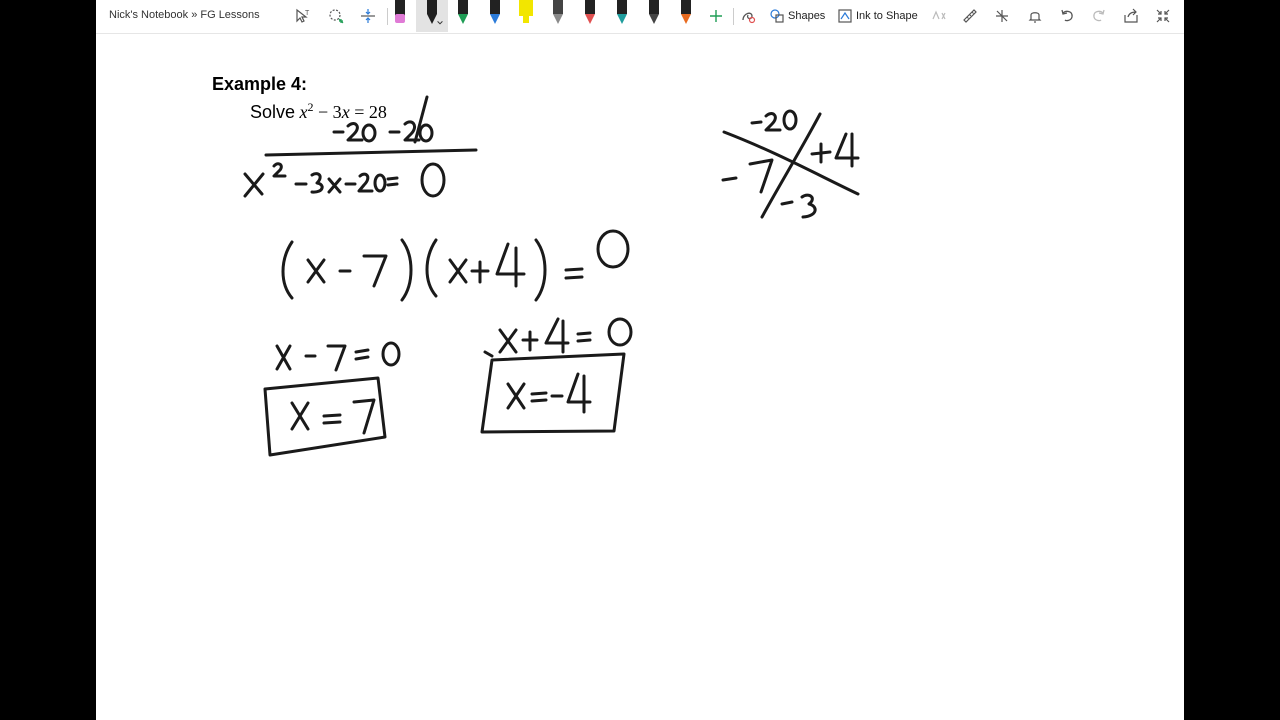  I want to click on ink-to-shape-label: Ink to Shape, so click(887, 16).